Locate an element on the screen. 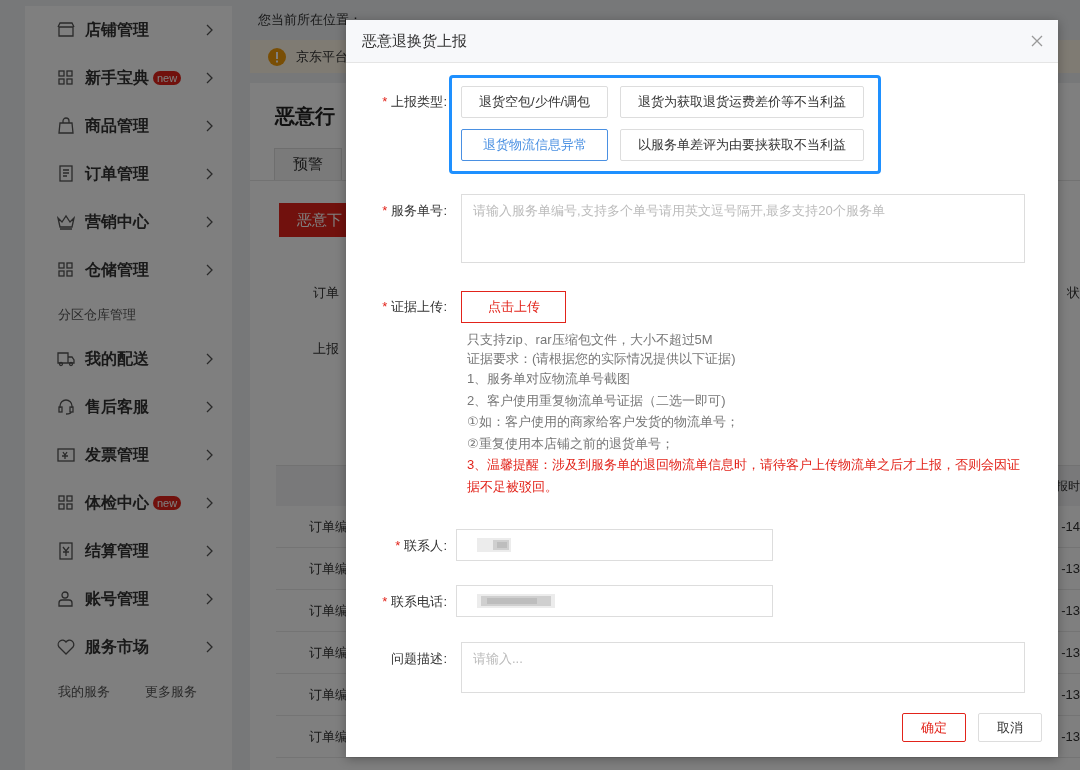 The height and width of the screenshot is (770, 1080). dialog-title: 恶意退换货上报 is located at coordinates (414, 41).